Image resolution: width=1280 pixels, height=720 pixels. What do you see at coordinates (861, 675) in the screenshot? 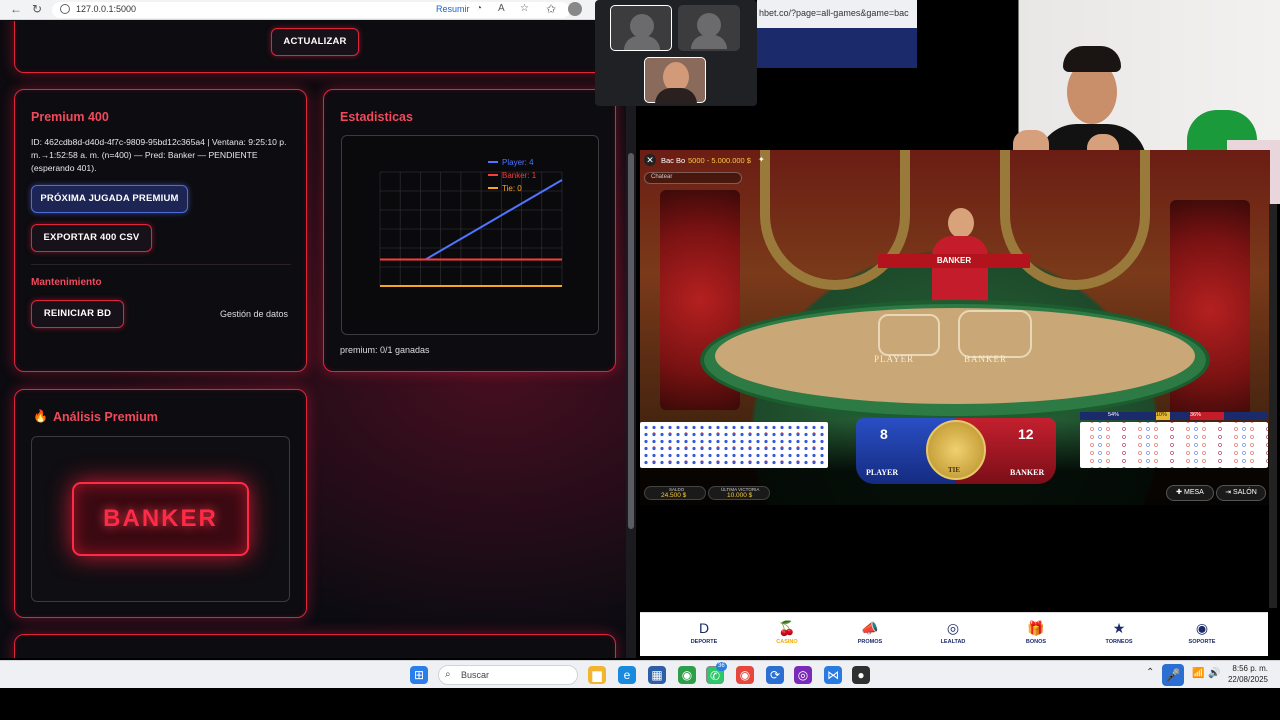
I see `github-icon: ●` at bounding box center [861, 675].